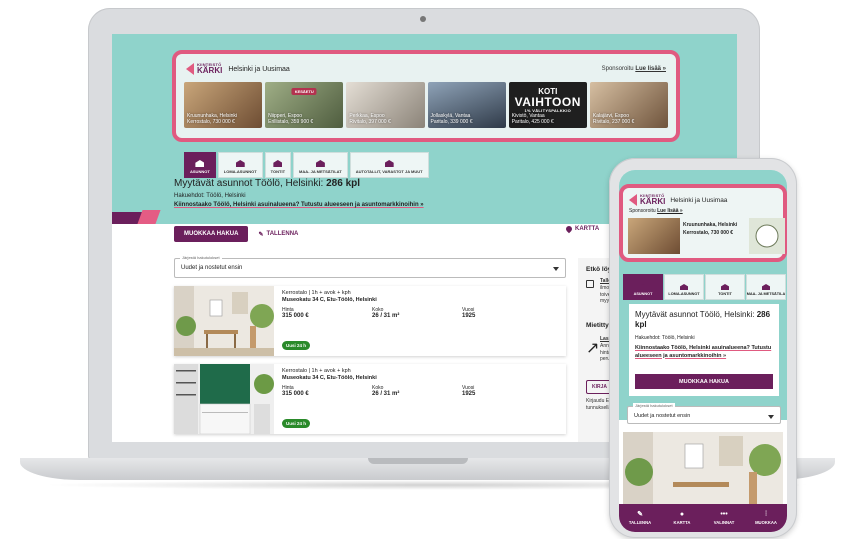  I want to click on results-actions: MUOKKAA HAKUA ✎ TALLENNA, so click(236, 234).